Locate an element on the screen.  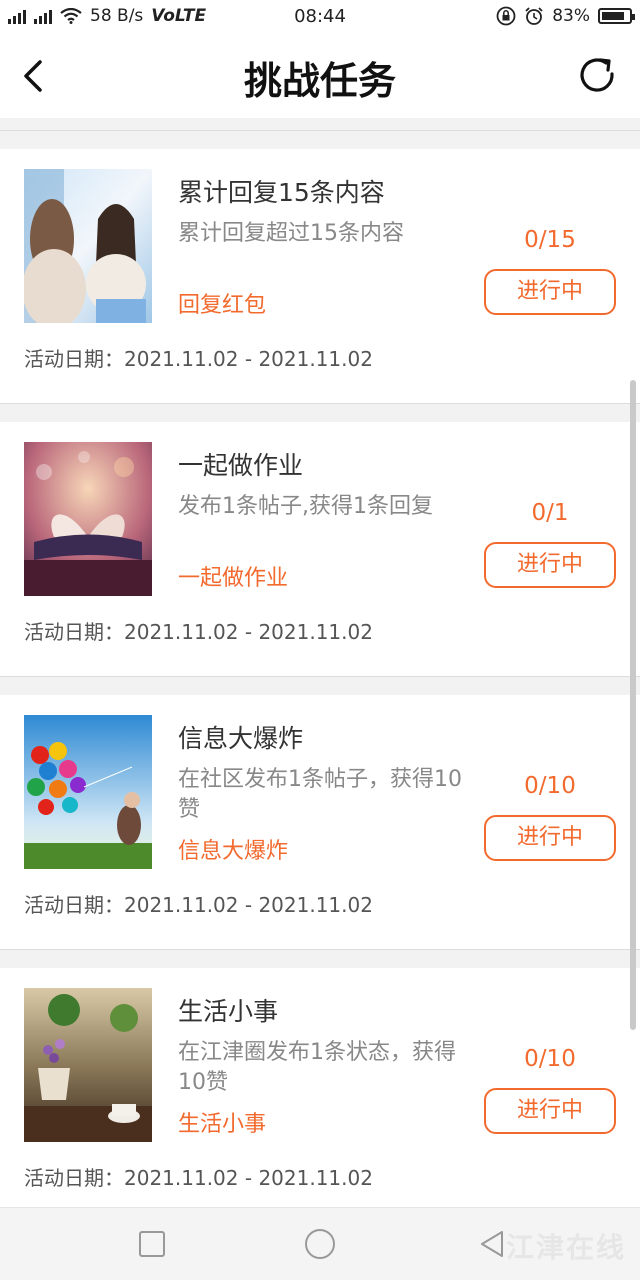
status-right: 83% is located at coordinates (565, 16).